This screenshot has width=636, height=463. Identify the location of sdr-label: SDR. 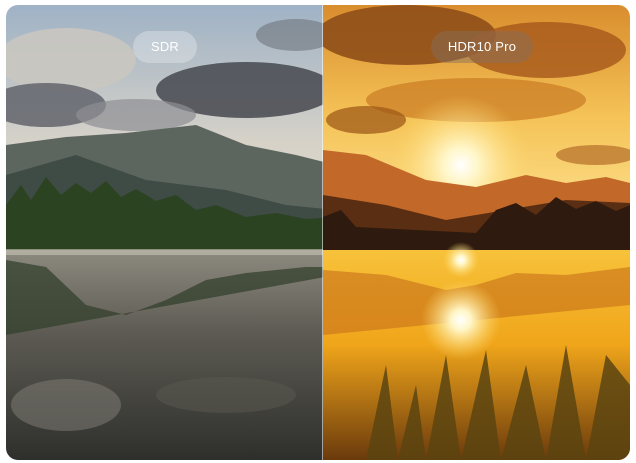
(165, 47).